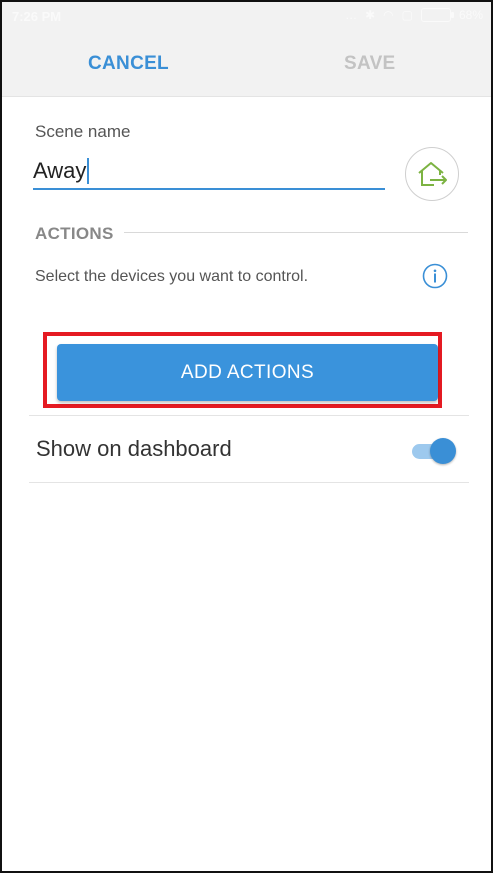 This screenshot has height=873, width=493. Describe the element at coordinates (435, 276) in the screenshot. I see `info-icon` at that location.